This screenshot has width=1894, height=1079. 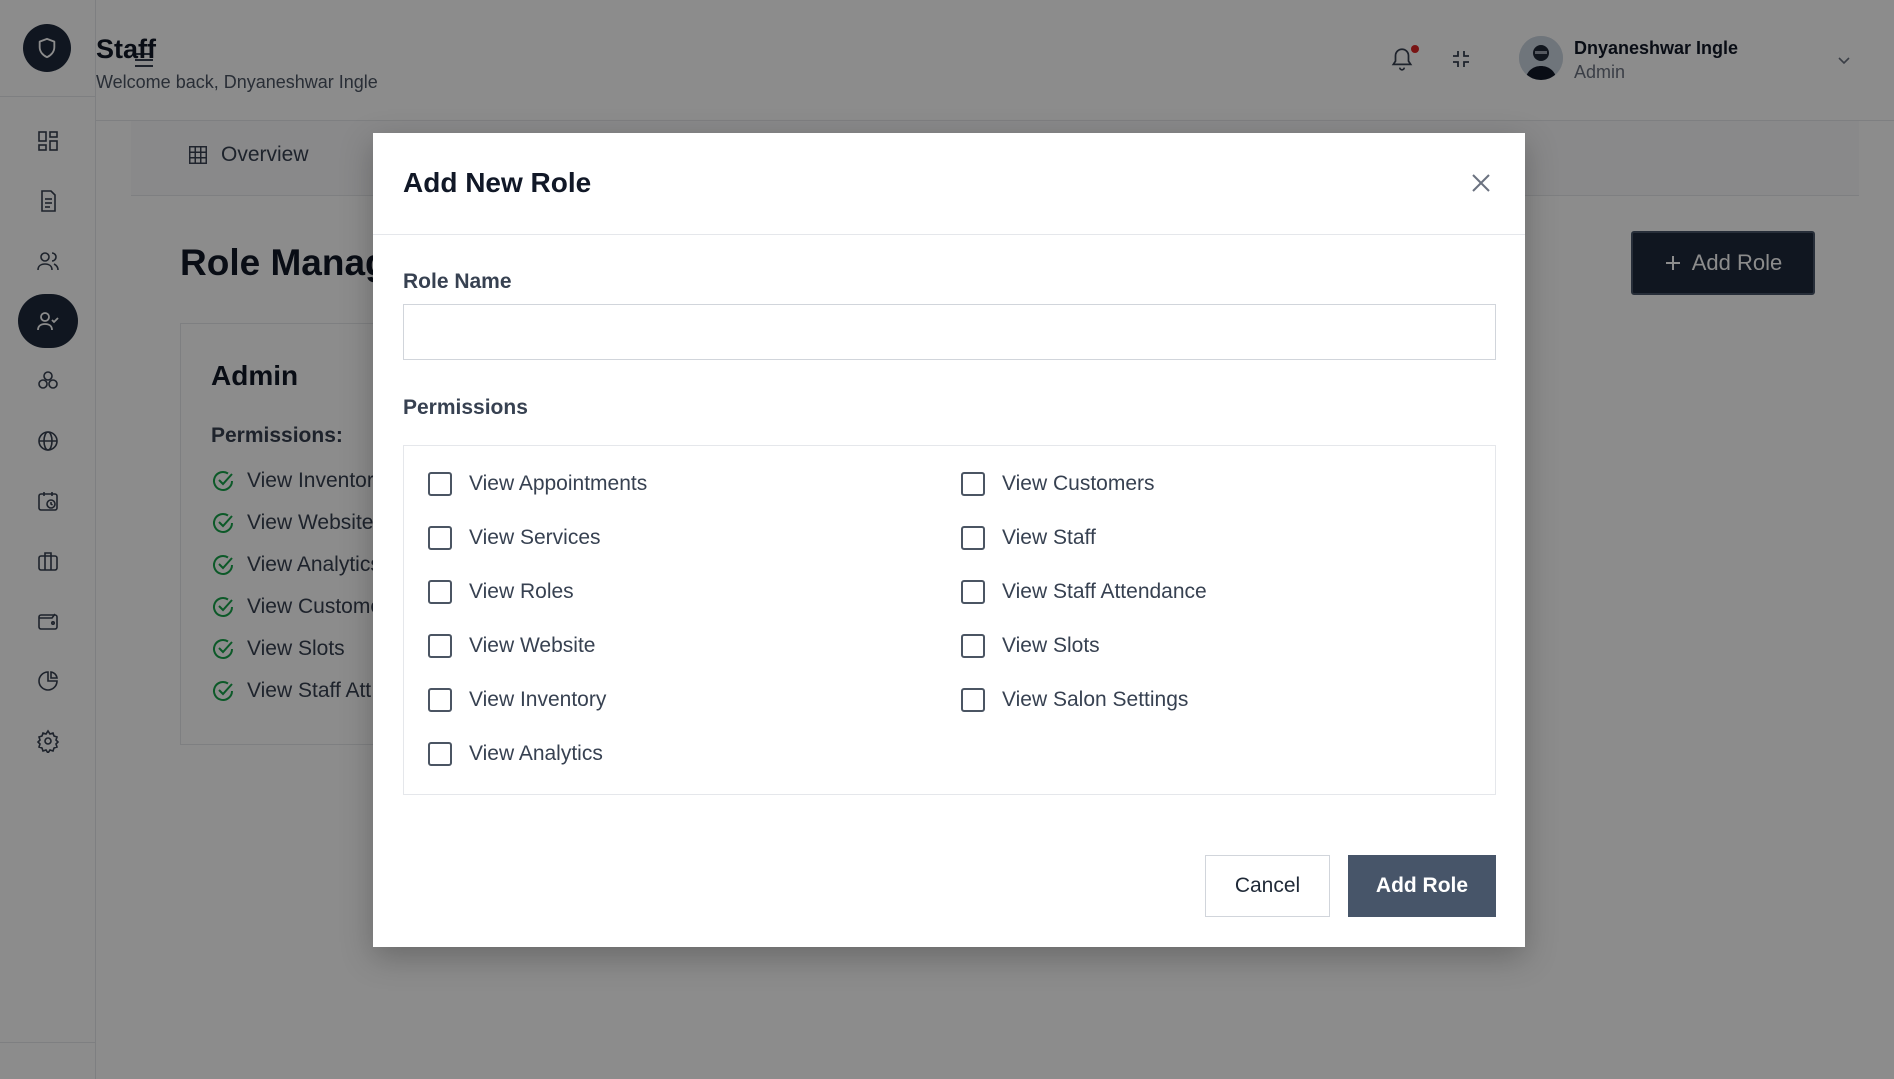 What do you see at coordinates (514, 538) in the screenshot?
I see `checkbox-view-services: View Services` at bounding box center [514, 538].